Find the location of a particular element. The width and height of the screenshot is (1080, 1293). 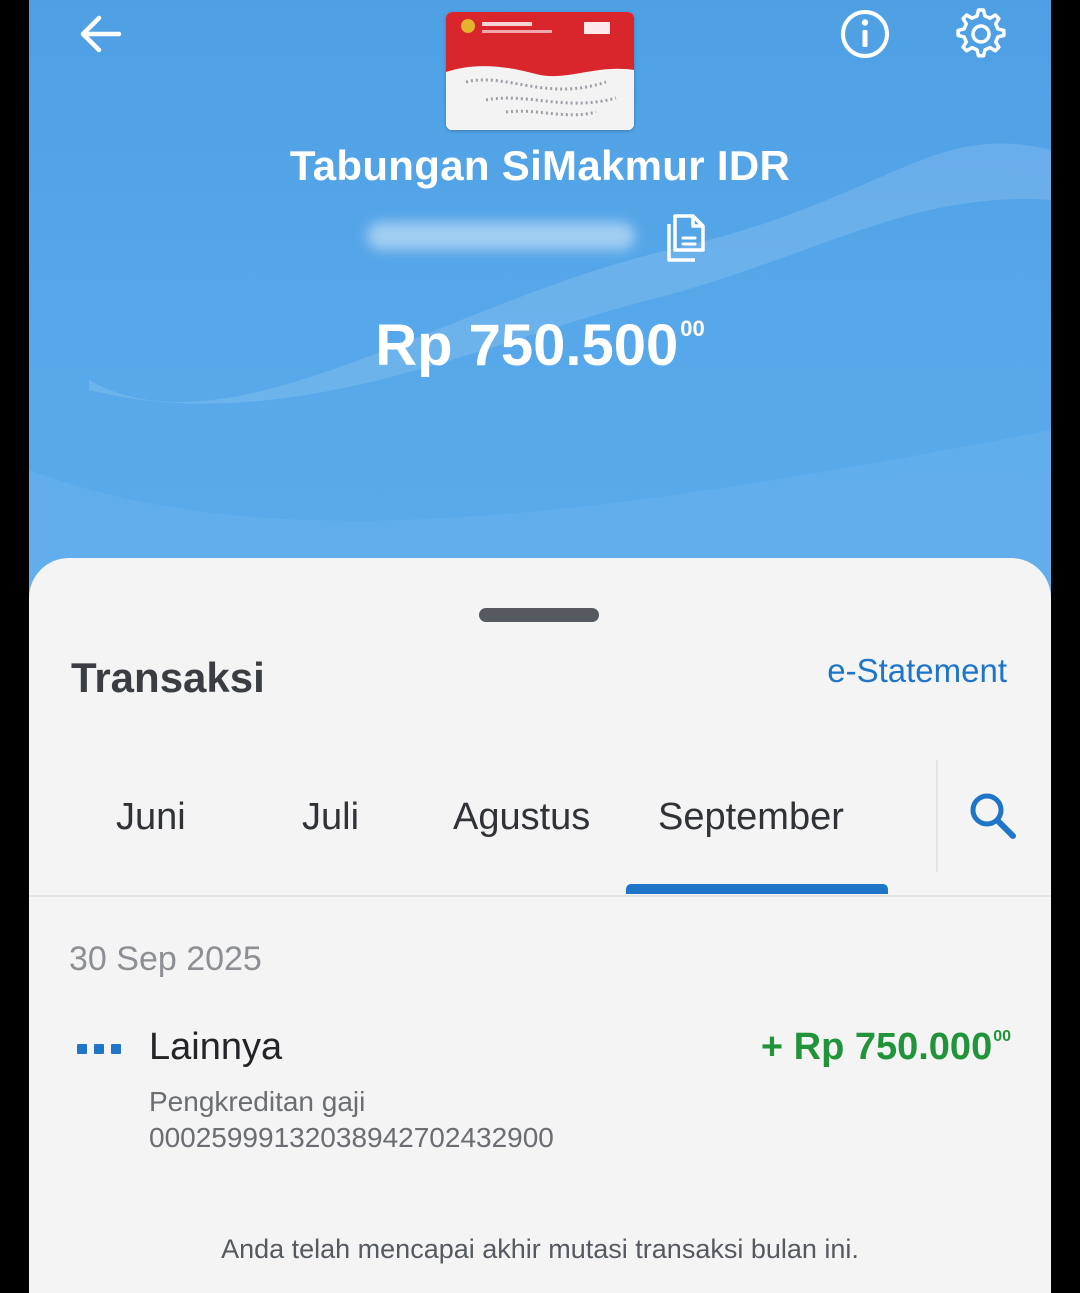

account-balance: Rp 750.50000 is located at coordinates (540, 345).